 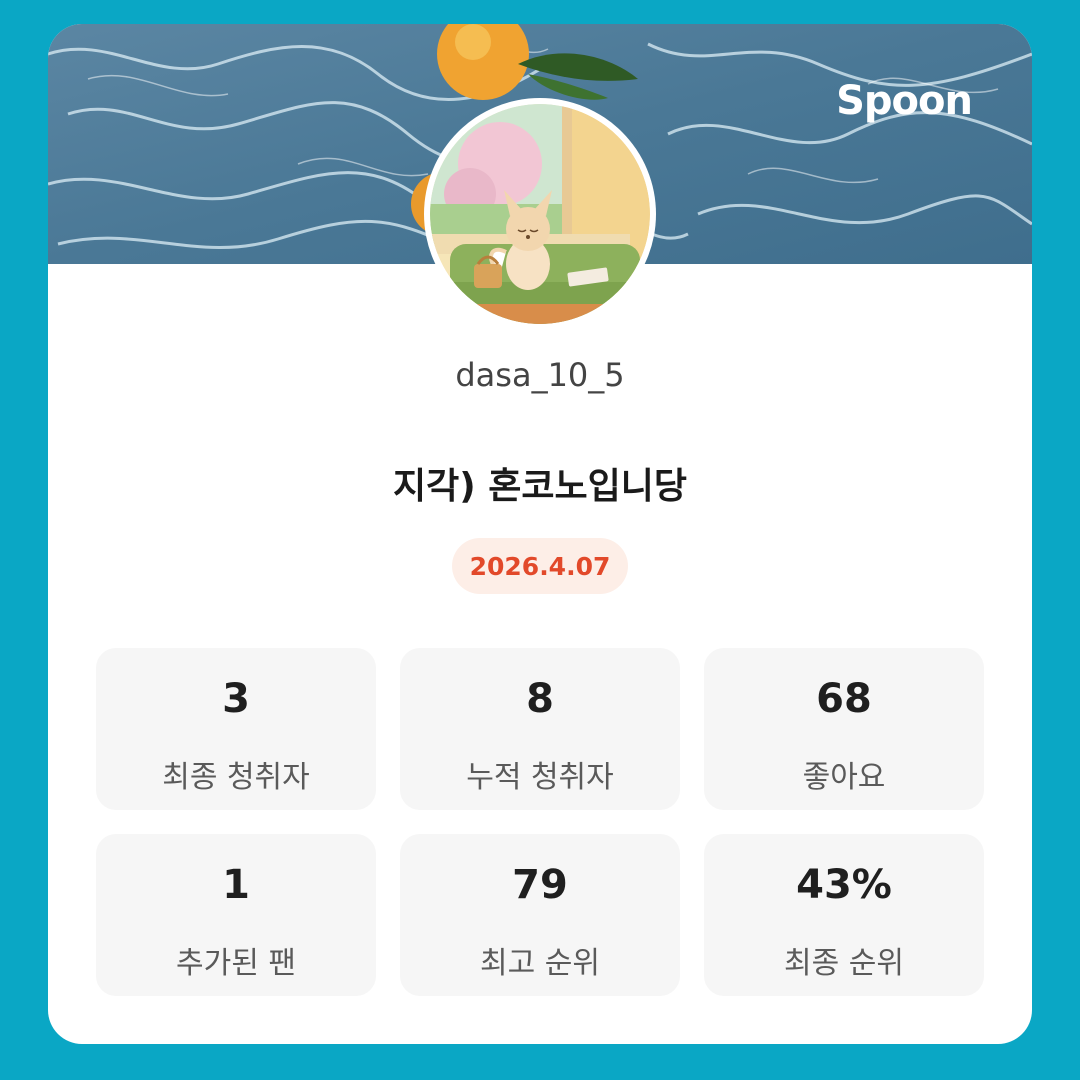 I want to click on date-badge: 2026.4.07, so click(x=540, y=566).